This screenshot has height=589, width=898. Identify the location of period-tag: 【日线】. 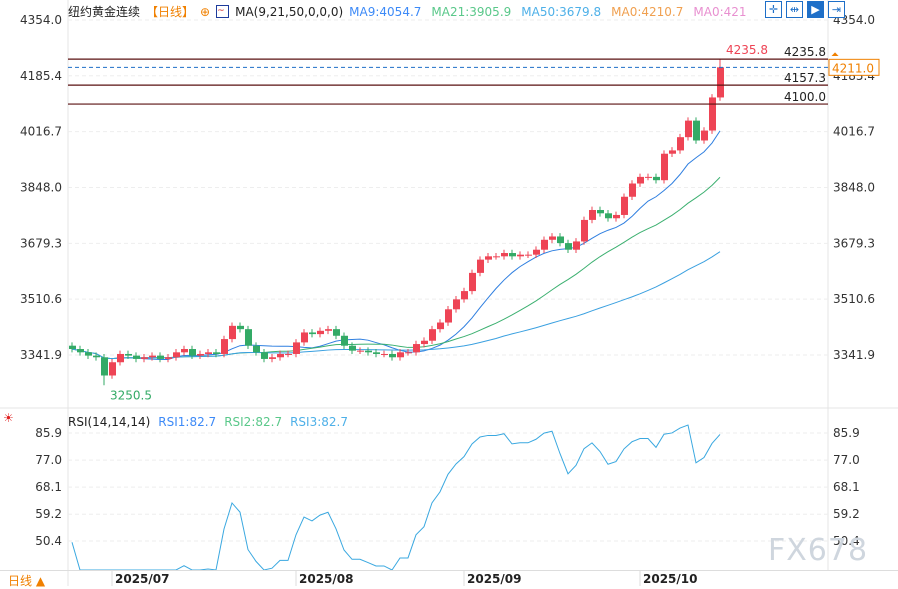
(170, 11).